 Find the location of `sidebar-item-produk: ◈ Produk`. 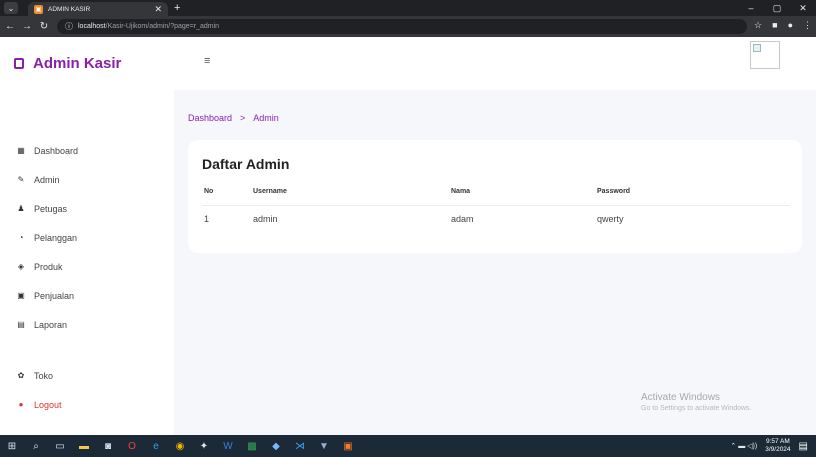

sidebar-item-produk: ◈ Produk is located at coordinates (47, 266).